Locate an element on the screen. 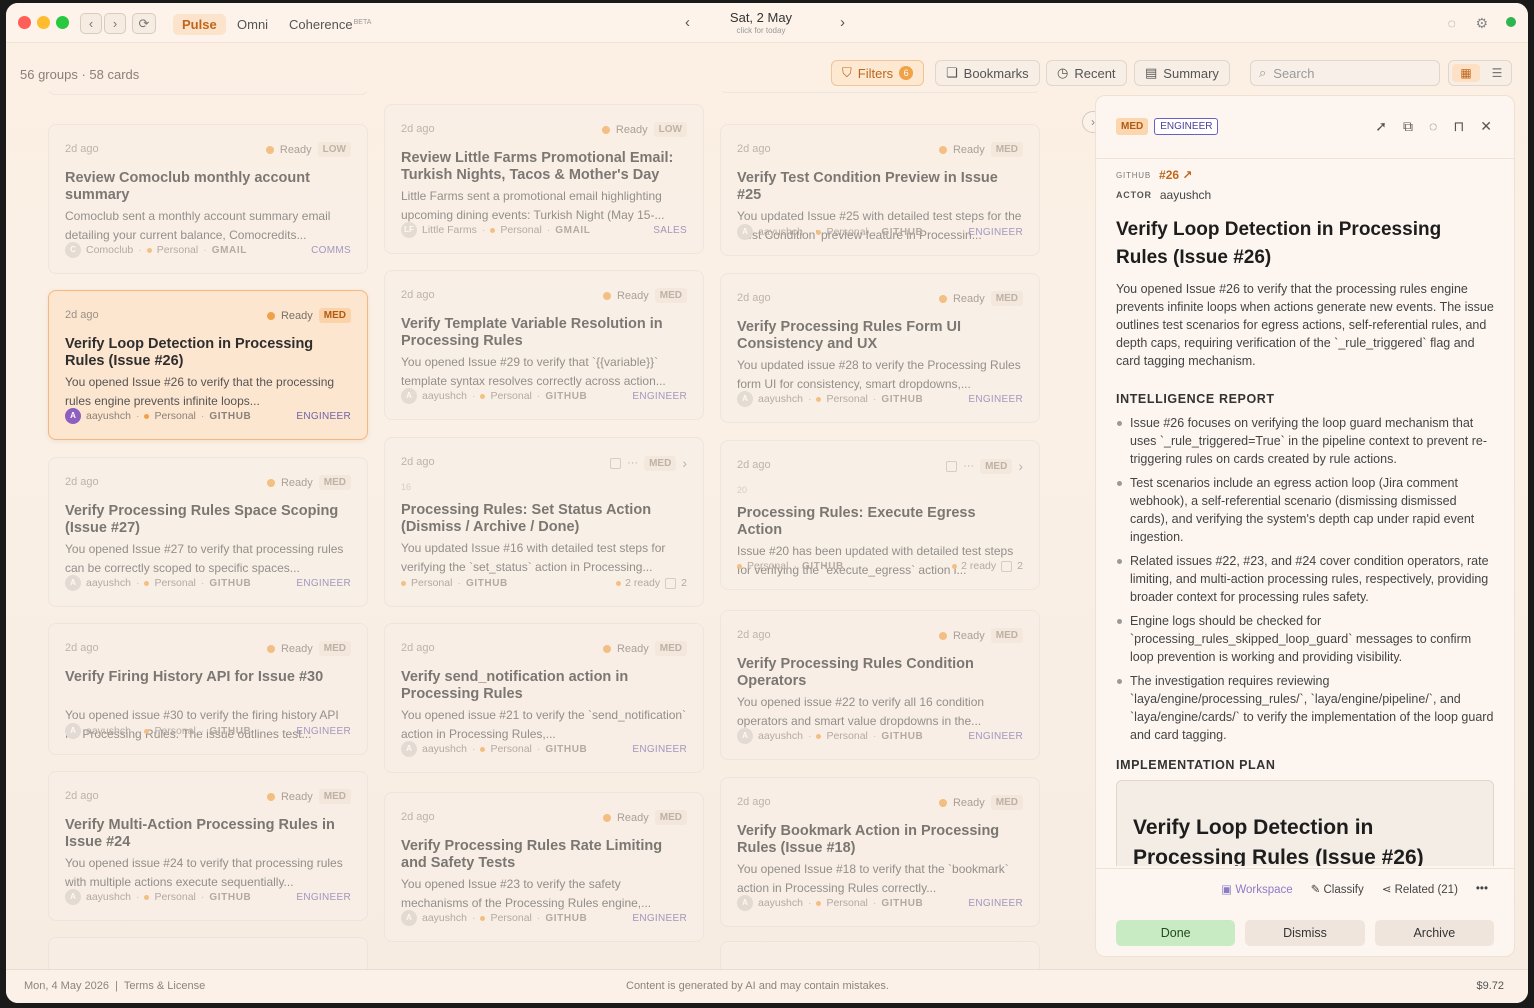 This screenshot has height=1008, width=1534. card-status: Ready MED is located at coordinates (308, 648).